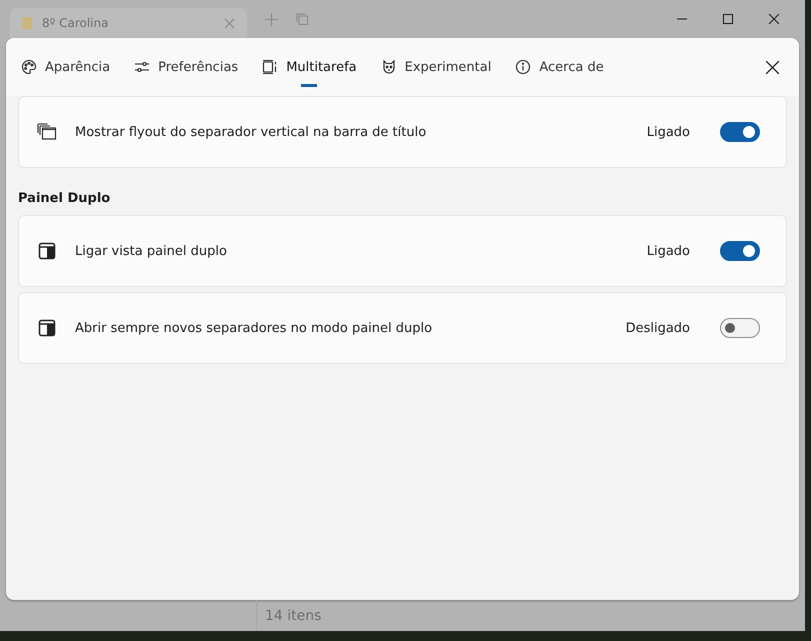  Describe the element at coordinates (142, 67) in the screenshot. I see `sliders-icon` at that location.